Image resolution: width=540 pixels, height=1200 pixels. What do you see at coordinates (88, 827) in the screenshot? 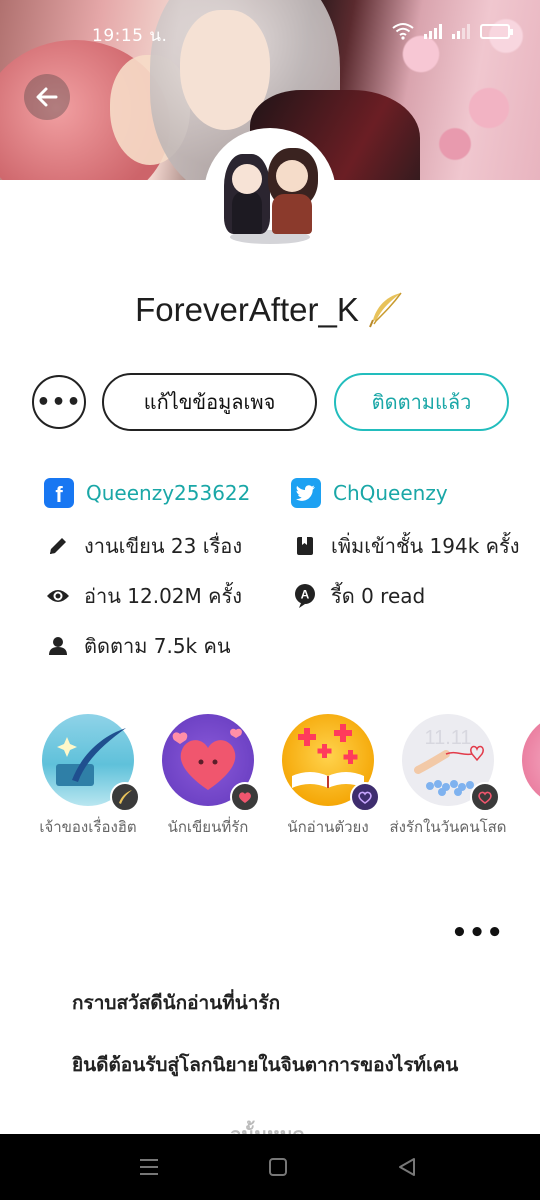
I see `badge-label: เจ้าของเรื่องฮิต` at bounding box center [88, 827].